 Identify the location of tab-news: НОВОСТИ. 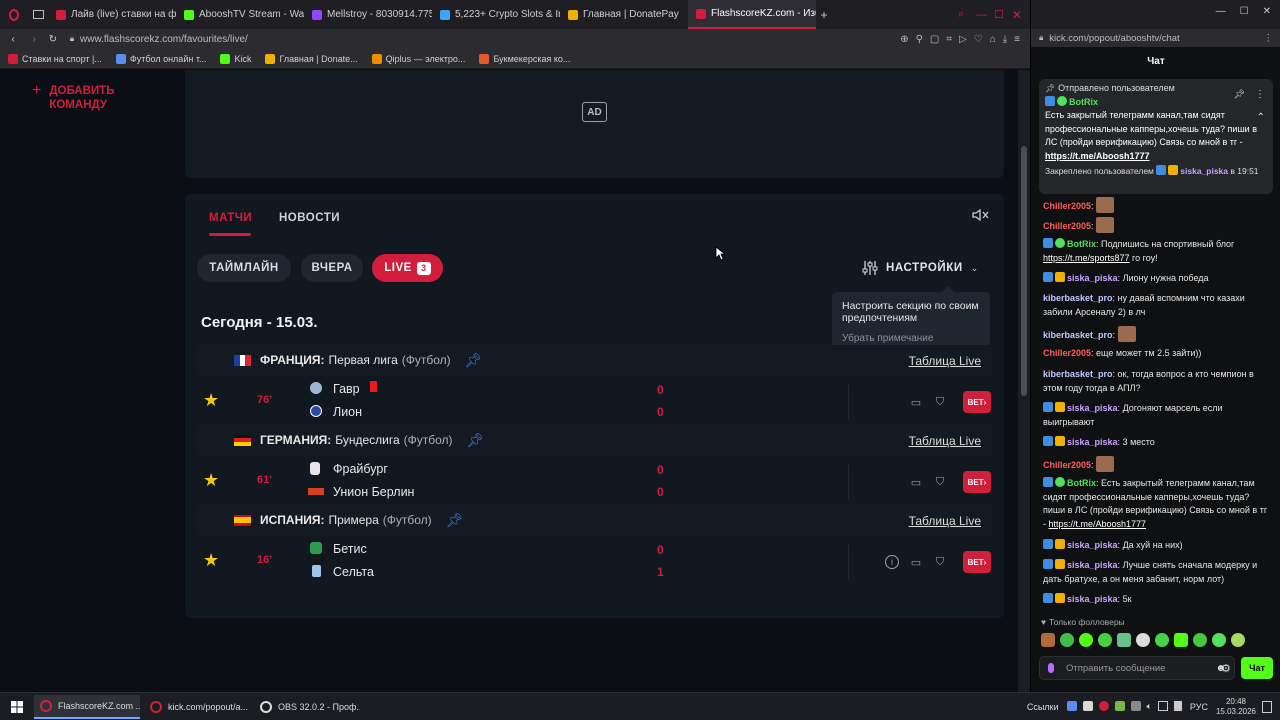
(309, 217).